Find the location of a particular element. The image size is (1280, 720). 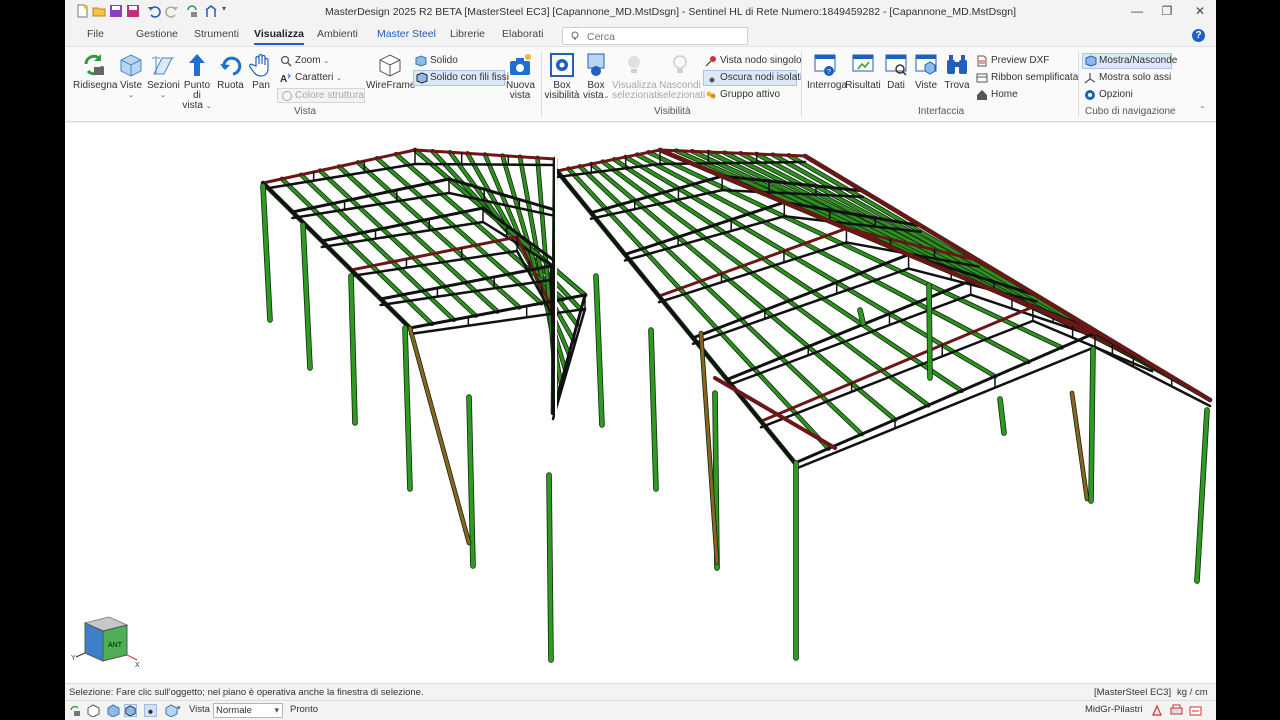

eave-beam is located at coordinates (554, 286).